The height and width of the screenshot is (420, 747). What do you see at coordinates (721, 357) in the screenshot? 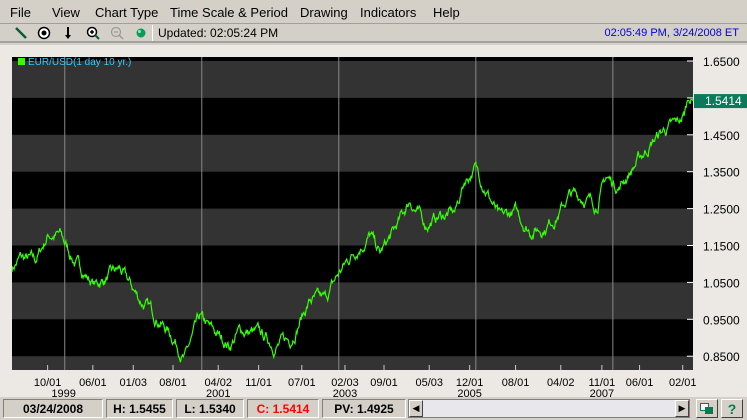
I see `y-tick-label: 0.8500` at bounding box center [721, 357].